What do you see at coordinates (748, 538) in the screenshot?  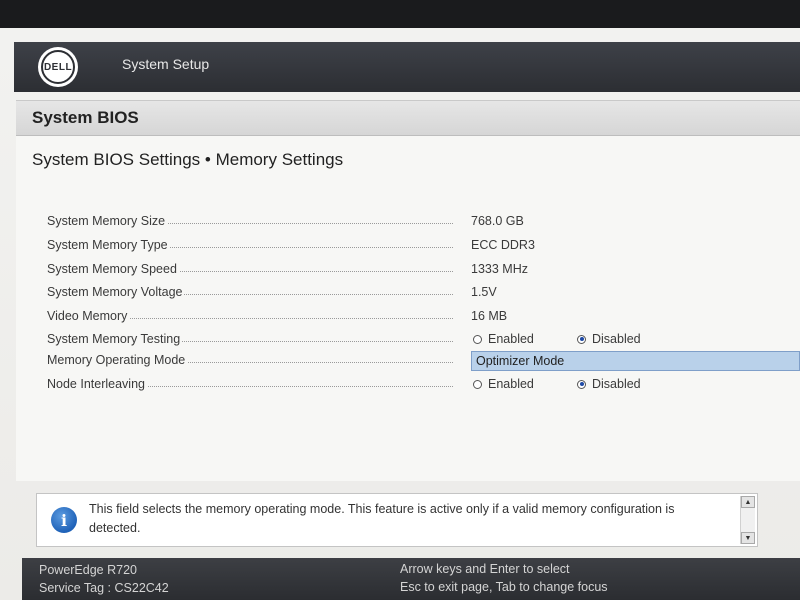 I see `scroll-down-arrow-icon: ▼` at bounding box center [748, 538].